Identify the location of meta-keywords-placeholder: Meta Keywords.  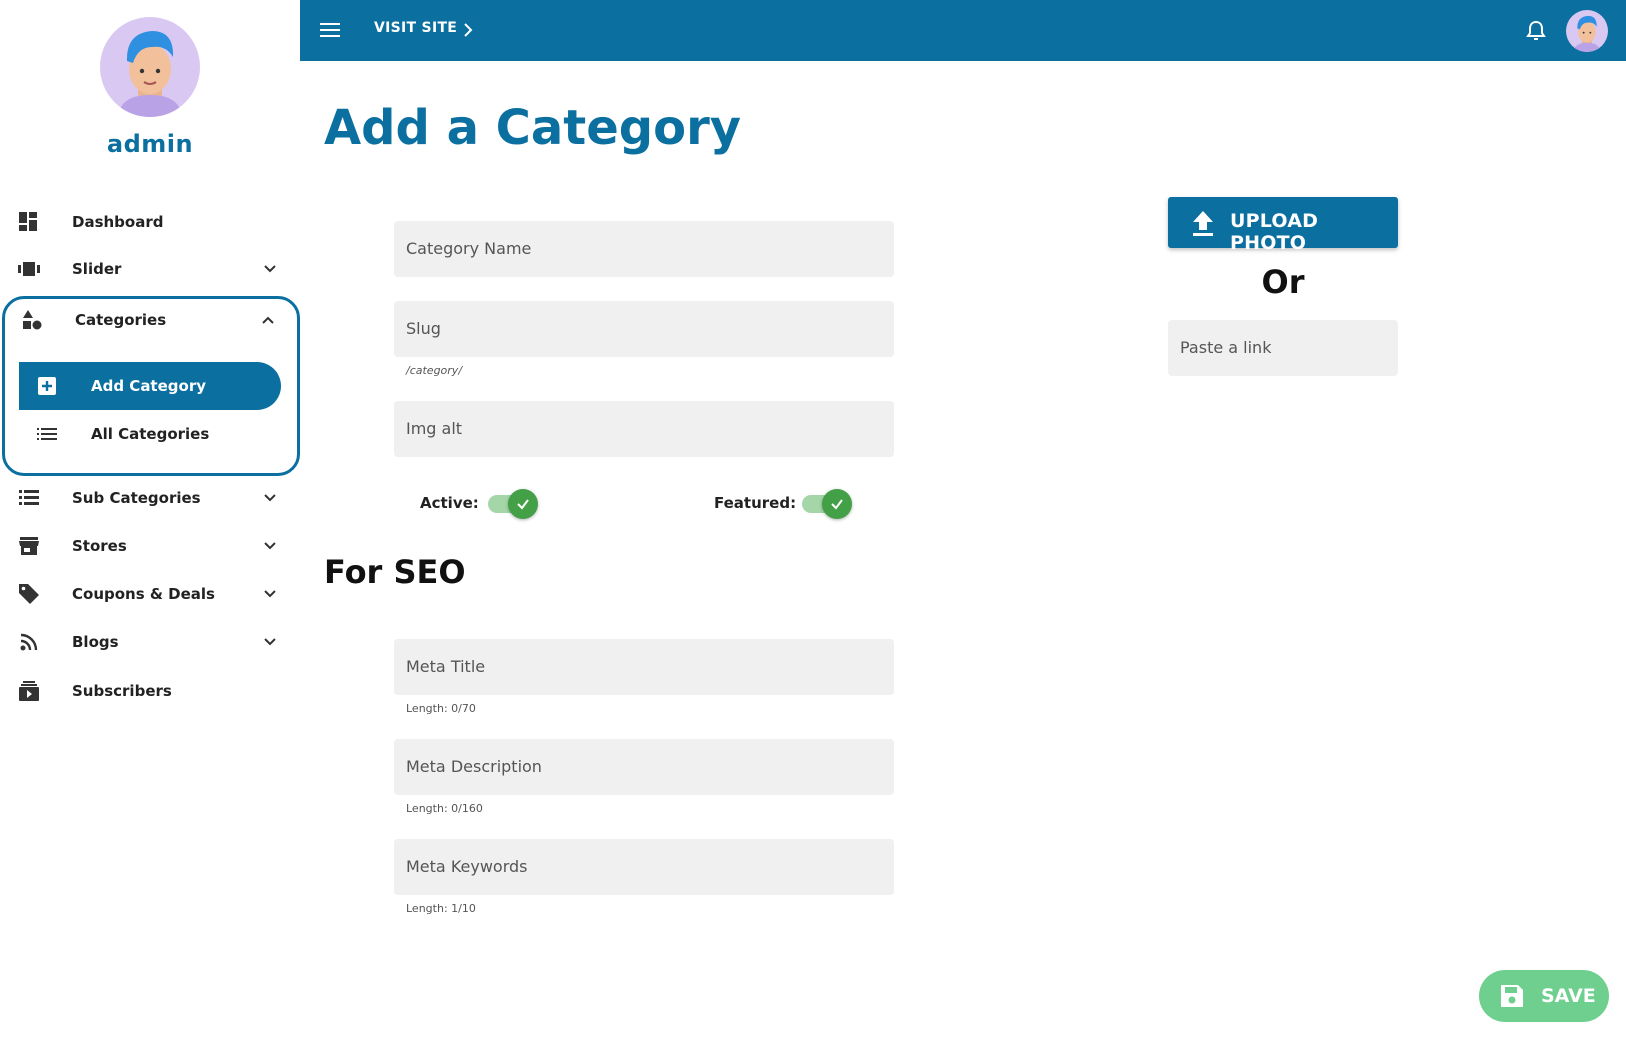
(467, 866).